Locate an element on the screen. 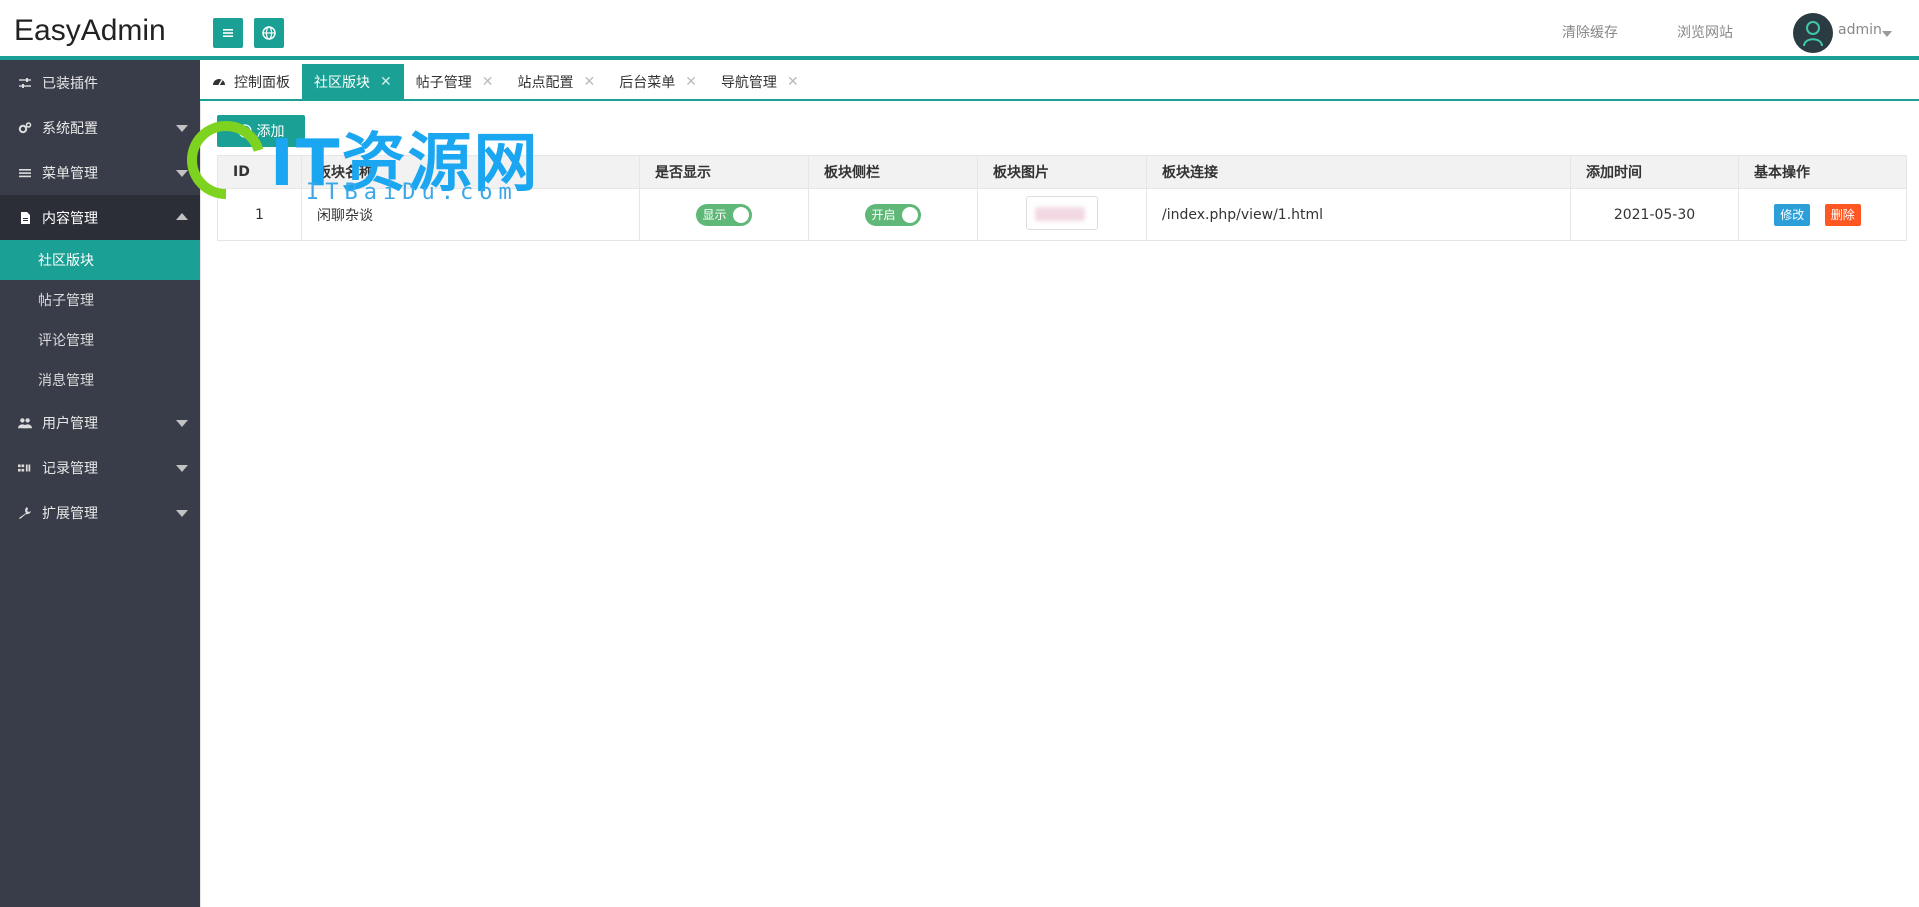 This screenshot has width=1919, height=907. col-header-date: 添加时间 is located at coordinates (1654, 172).